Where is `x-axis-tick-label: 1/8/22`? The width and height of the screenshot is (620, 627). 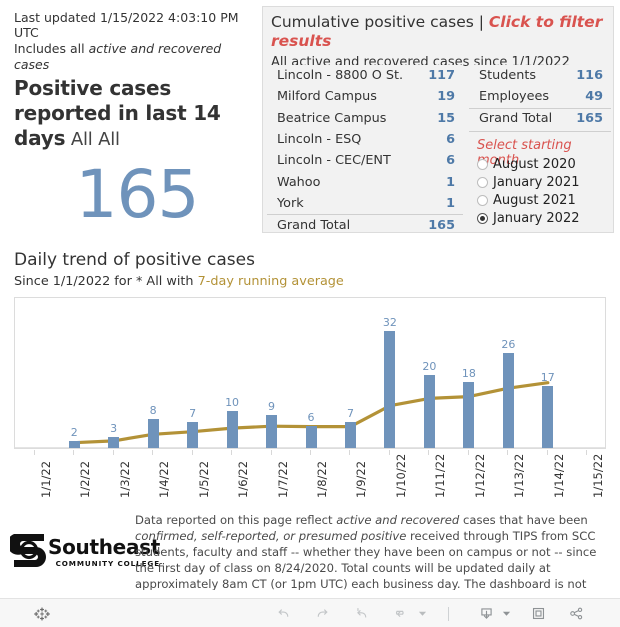 x-axis-tick-label: 1/8/22 is located at coordinates (322, 479).